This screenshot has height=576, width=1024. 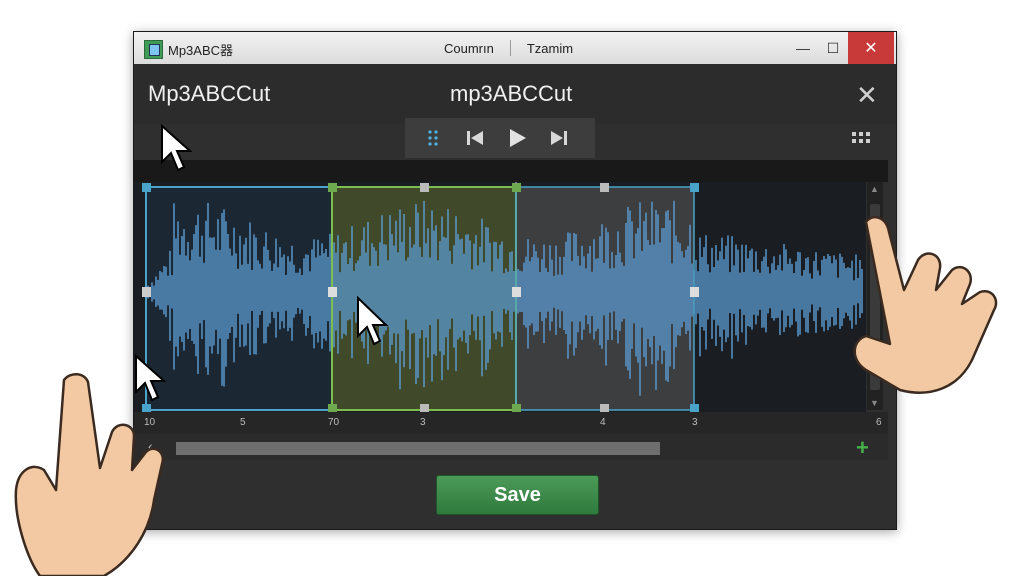 I want to click on play-icon, so click(x=517, y=138).